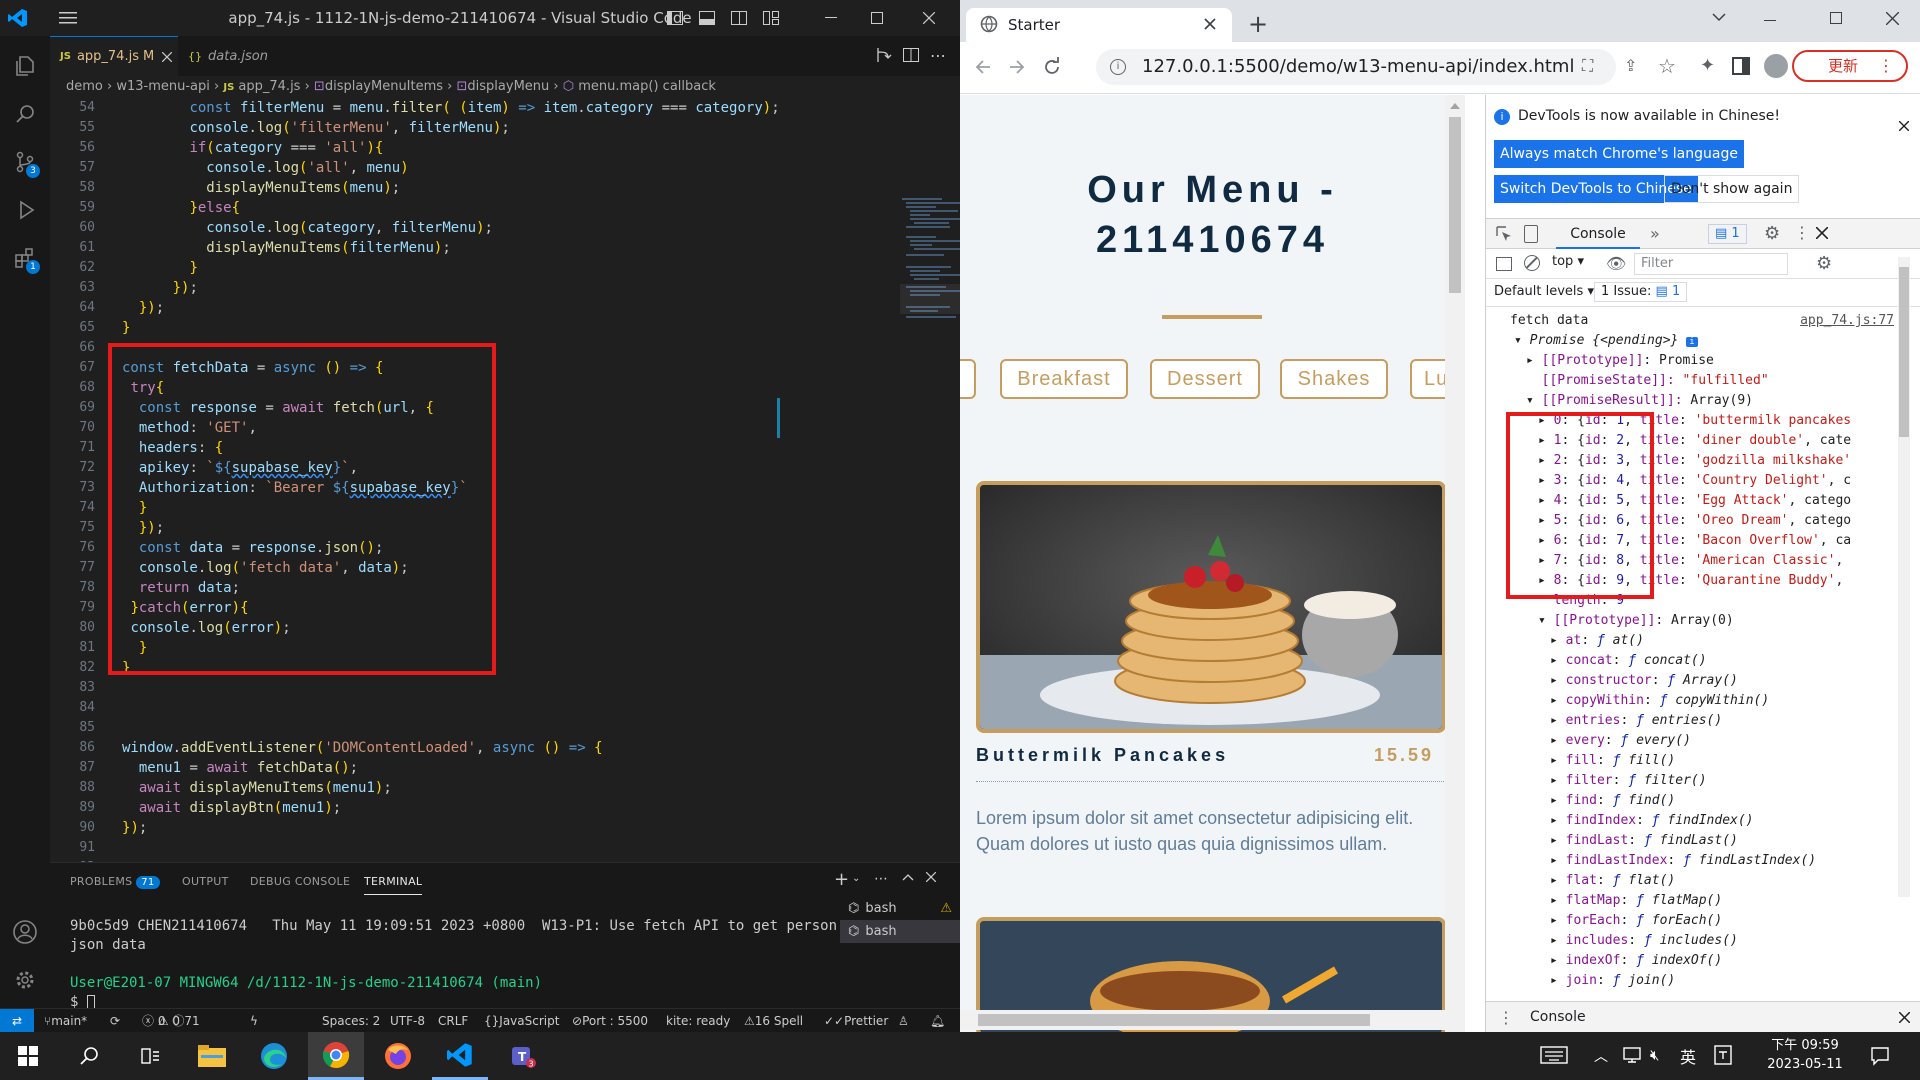  Describe the element at coordinates (1727, 234) in the screenshot. I see `messages-badge: ▤ 1` at that location.